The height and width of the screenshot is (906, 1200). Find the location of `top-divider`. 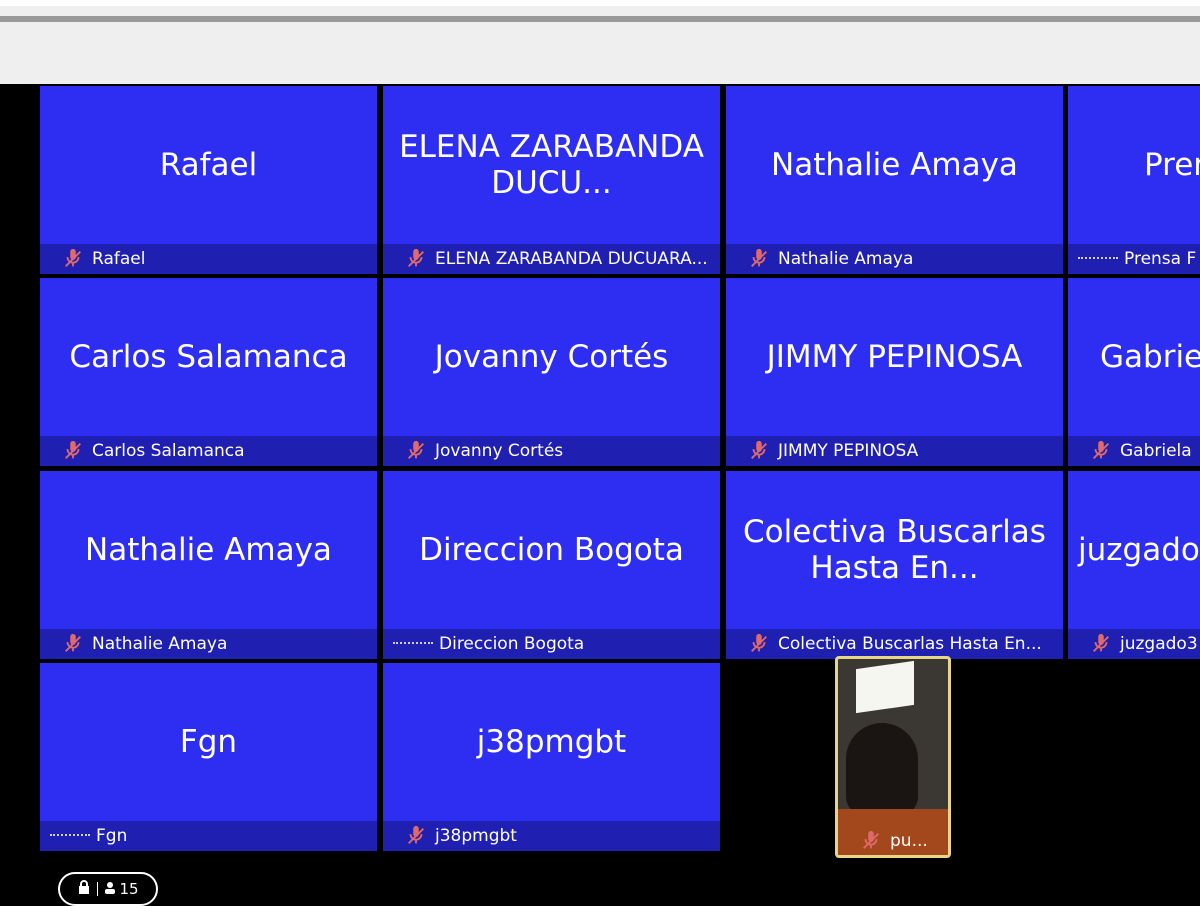

top-divider is located at coordinates (600, 19).